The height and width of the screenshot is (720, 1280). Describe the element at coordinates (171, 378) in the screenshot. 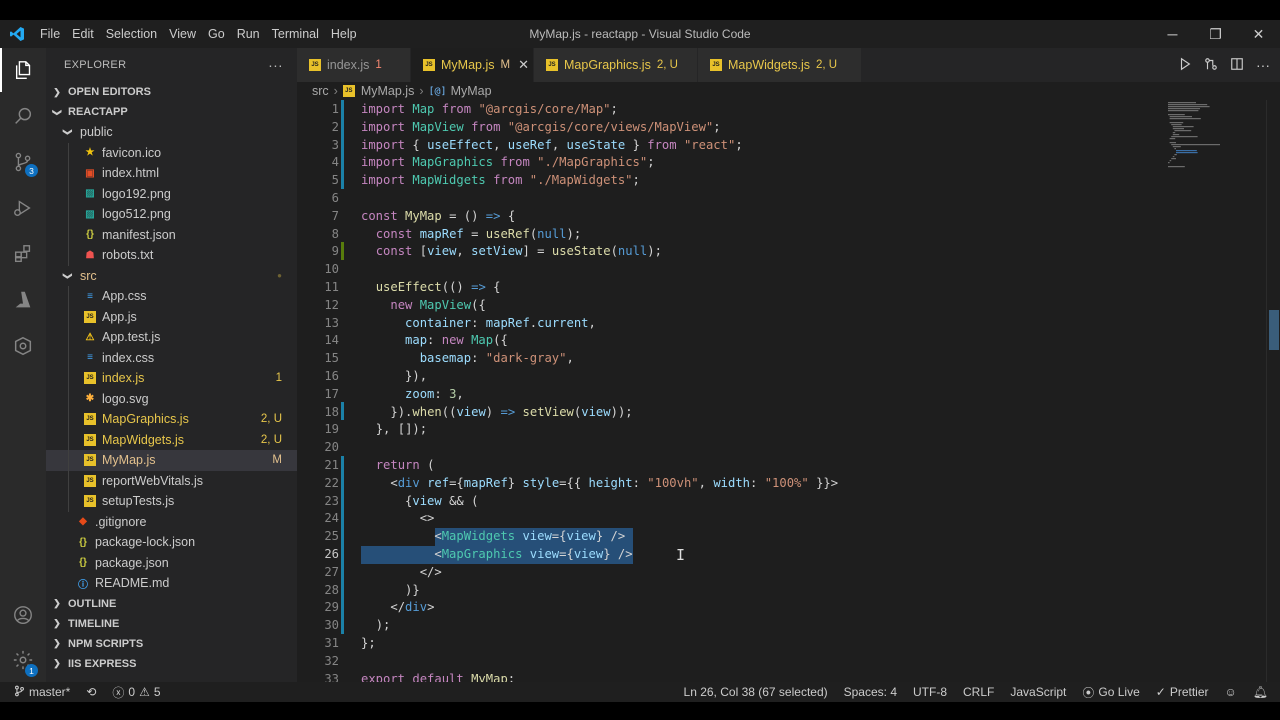

I see `file-item: JS index.js 1` at that location.